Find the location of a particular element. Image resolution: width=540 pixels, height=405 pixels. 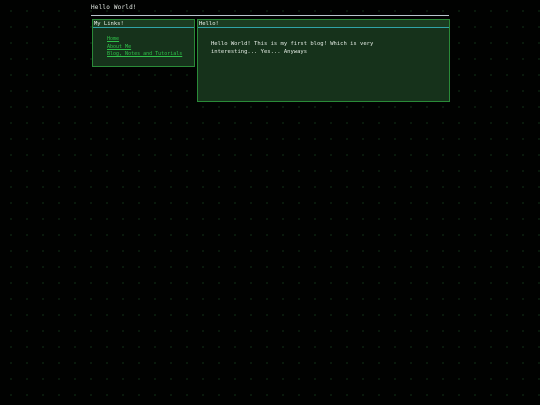

content-panel-heading: Hello! is located at coordinates (323, 24).